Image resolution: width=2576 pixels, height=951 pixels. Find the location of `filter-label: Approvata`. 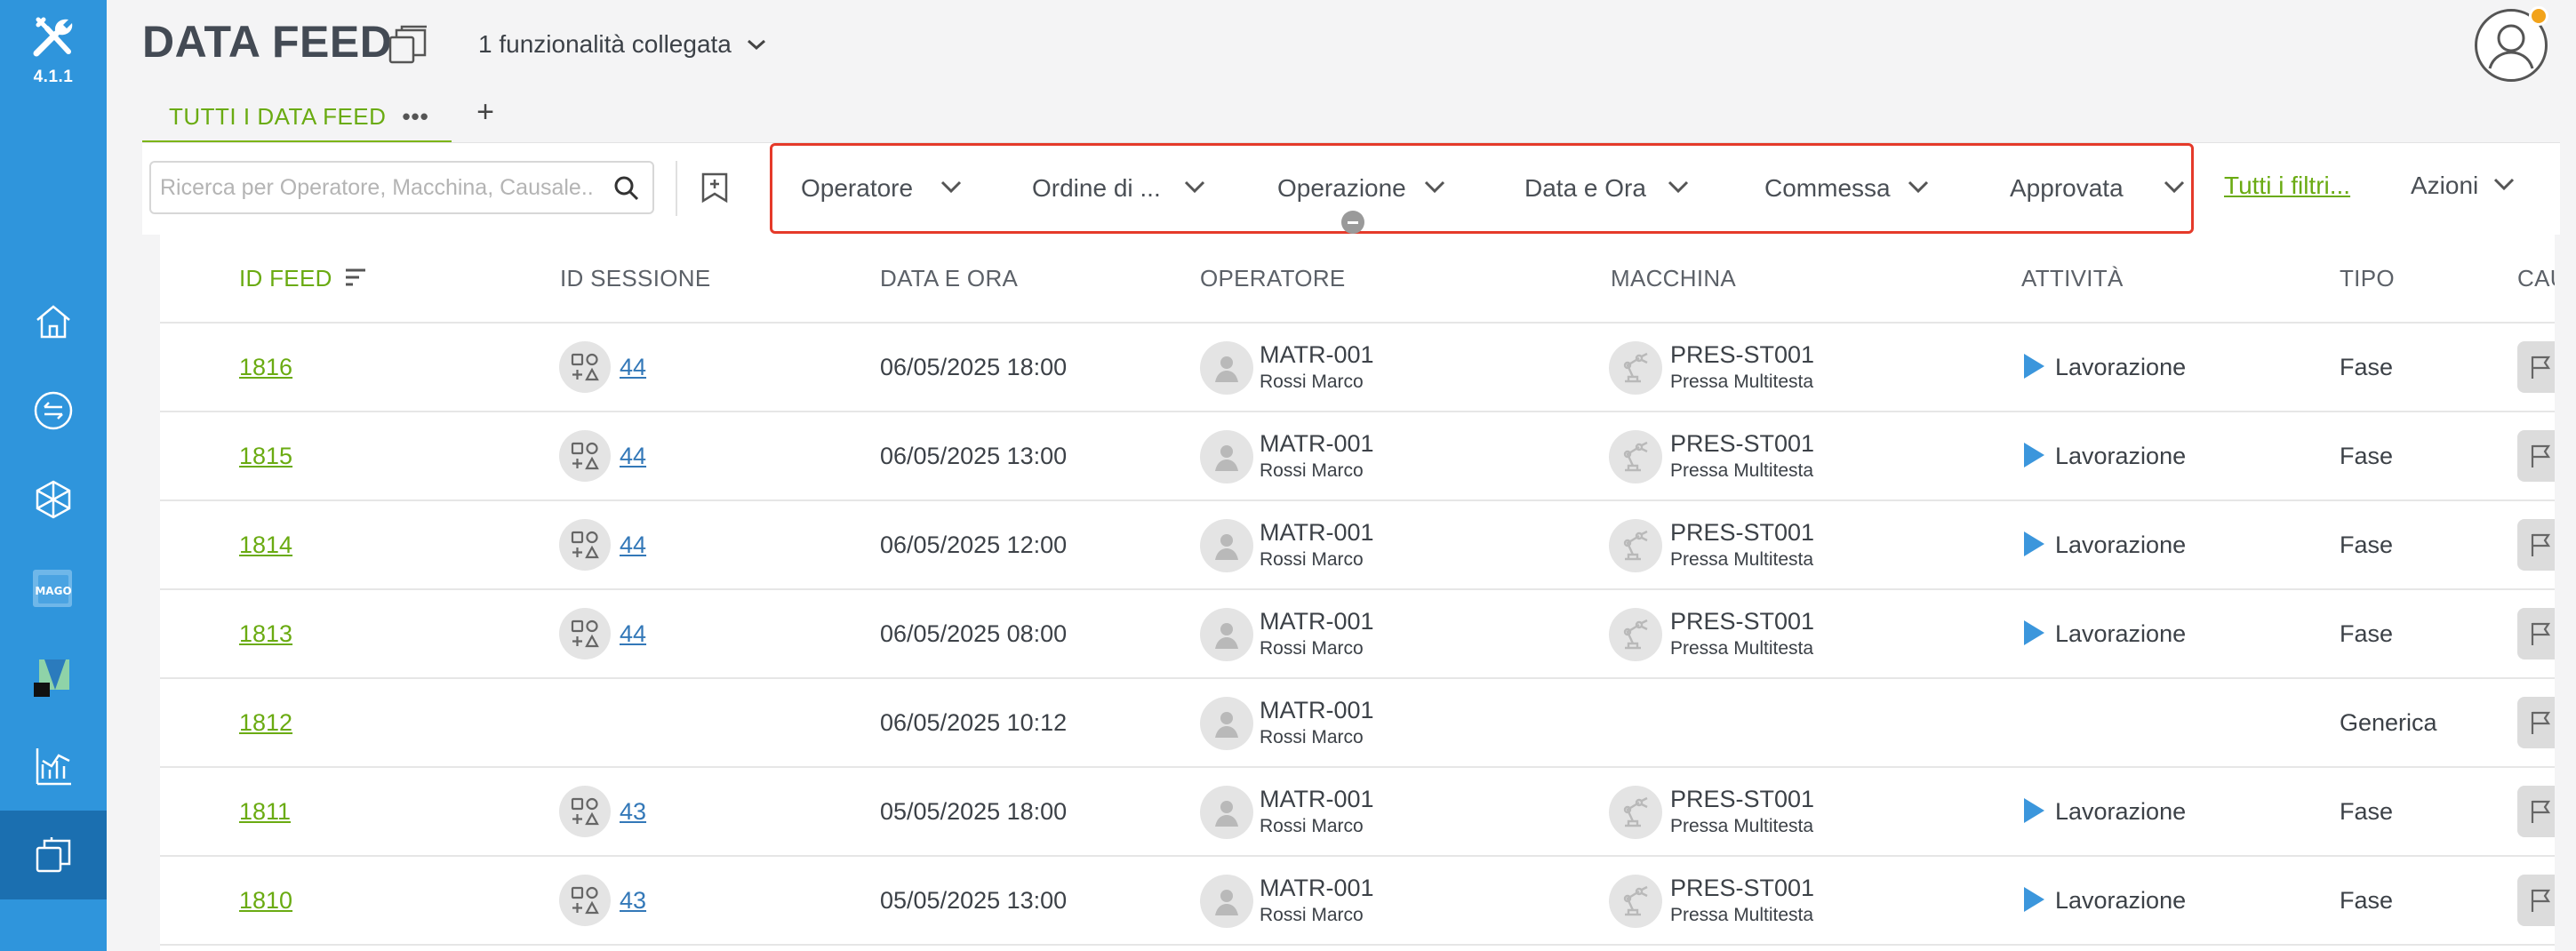

filter-label: Approvata is located at coordinates (2067, 188).